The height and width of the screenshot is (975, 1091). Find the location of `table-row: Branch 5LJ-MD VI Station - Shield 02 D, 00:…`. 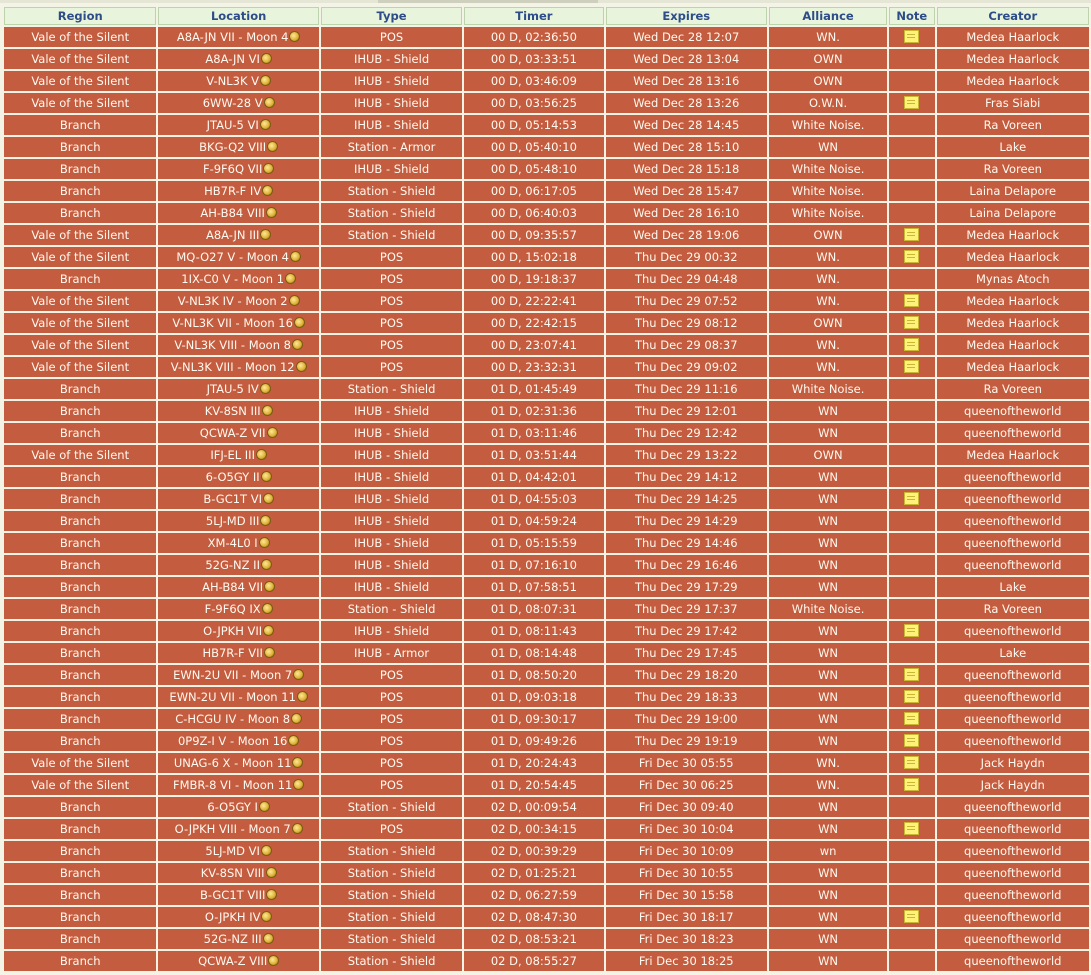

table-row: Branch 5LJ-MD VI Station - Shield 02 D, 00:… is located at coordinates (546, 851).